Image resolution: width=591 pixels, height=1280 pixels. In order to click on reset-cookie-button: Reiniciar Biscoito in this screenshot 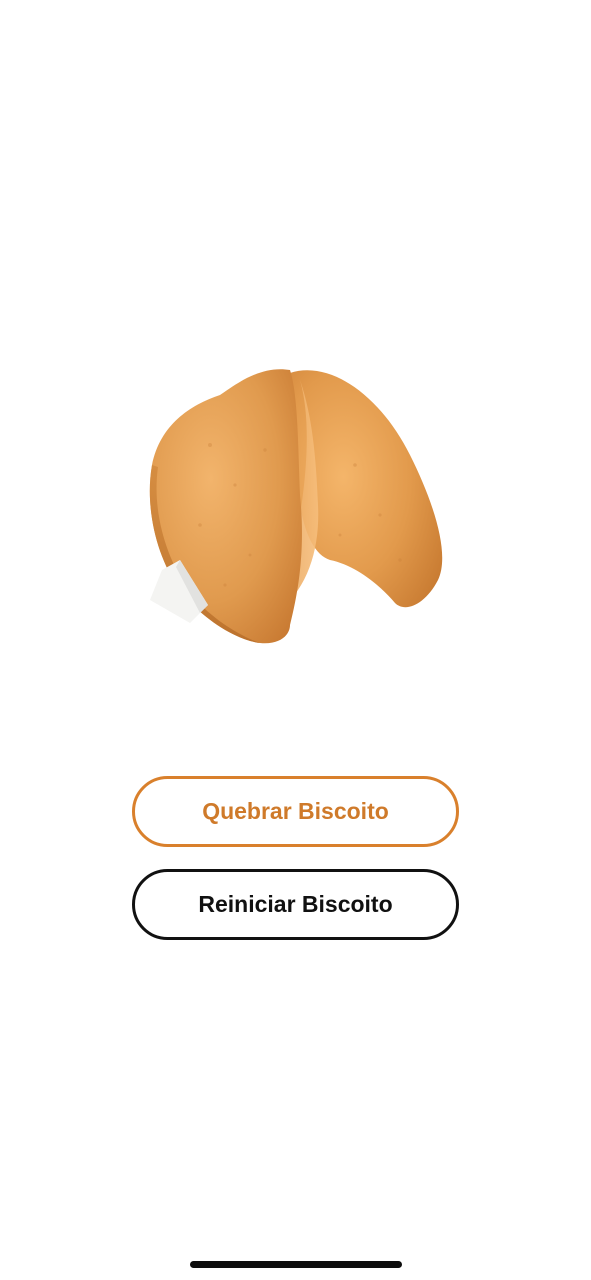, I will do `click(295, 904)`.